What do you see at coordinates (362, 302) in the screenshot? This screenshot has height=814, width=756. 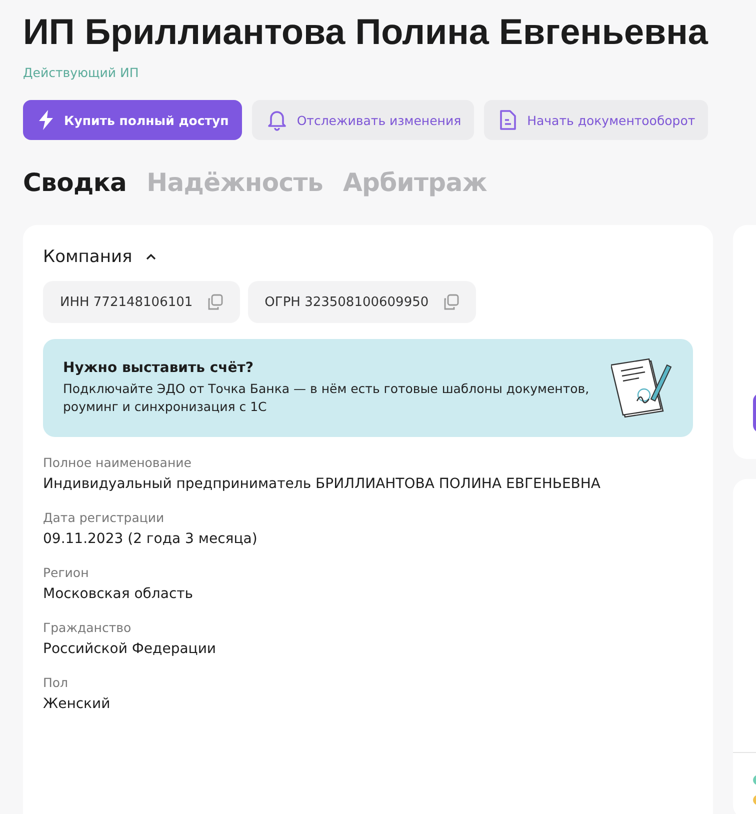 I see `code-chip: ОГРН 323508100609950` at bounding box center [362, 302].